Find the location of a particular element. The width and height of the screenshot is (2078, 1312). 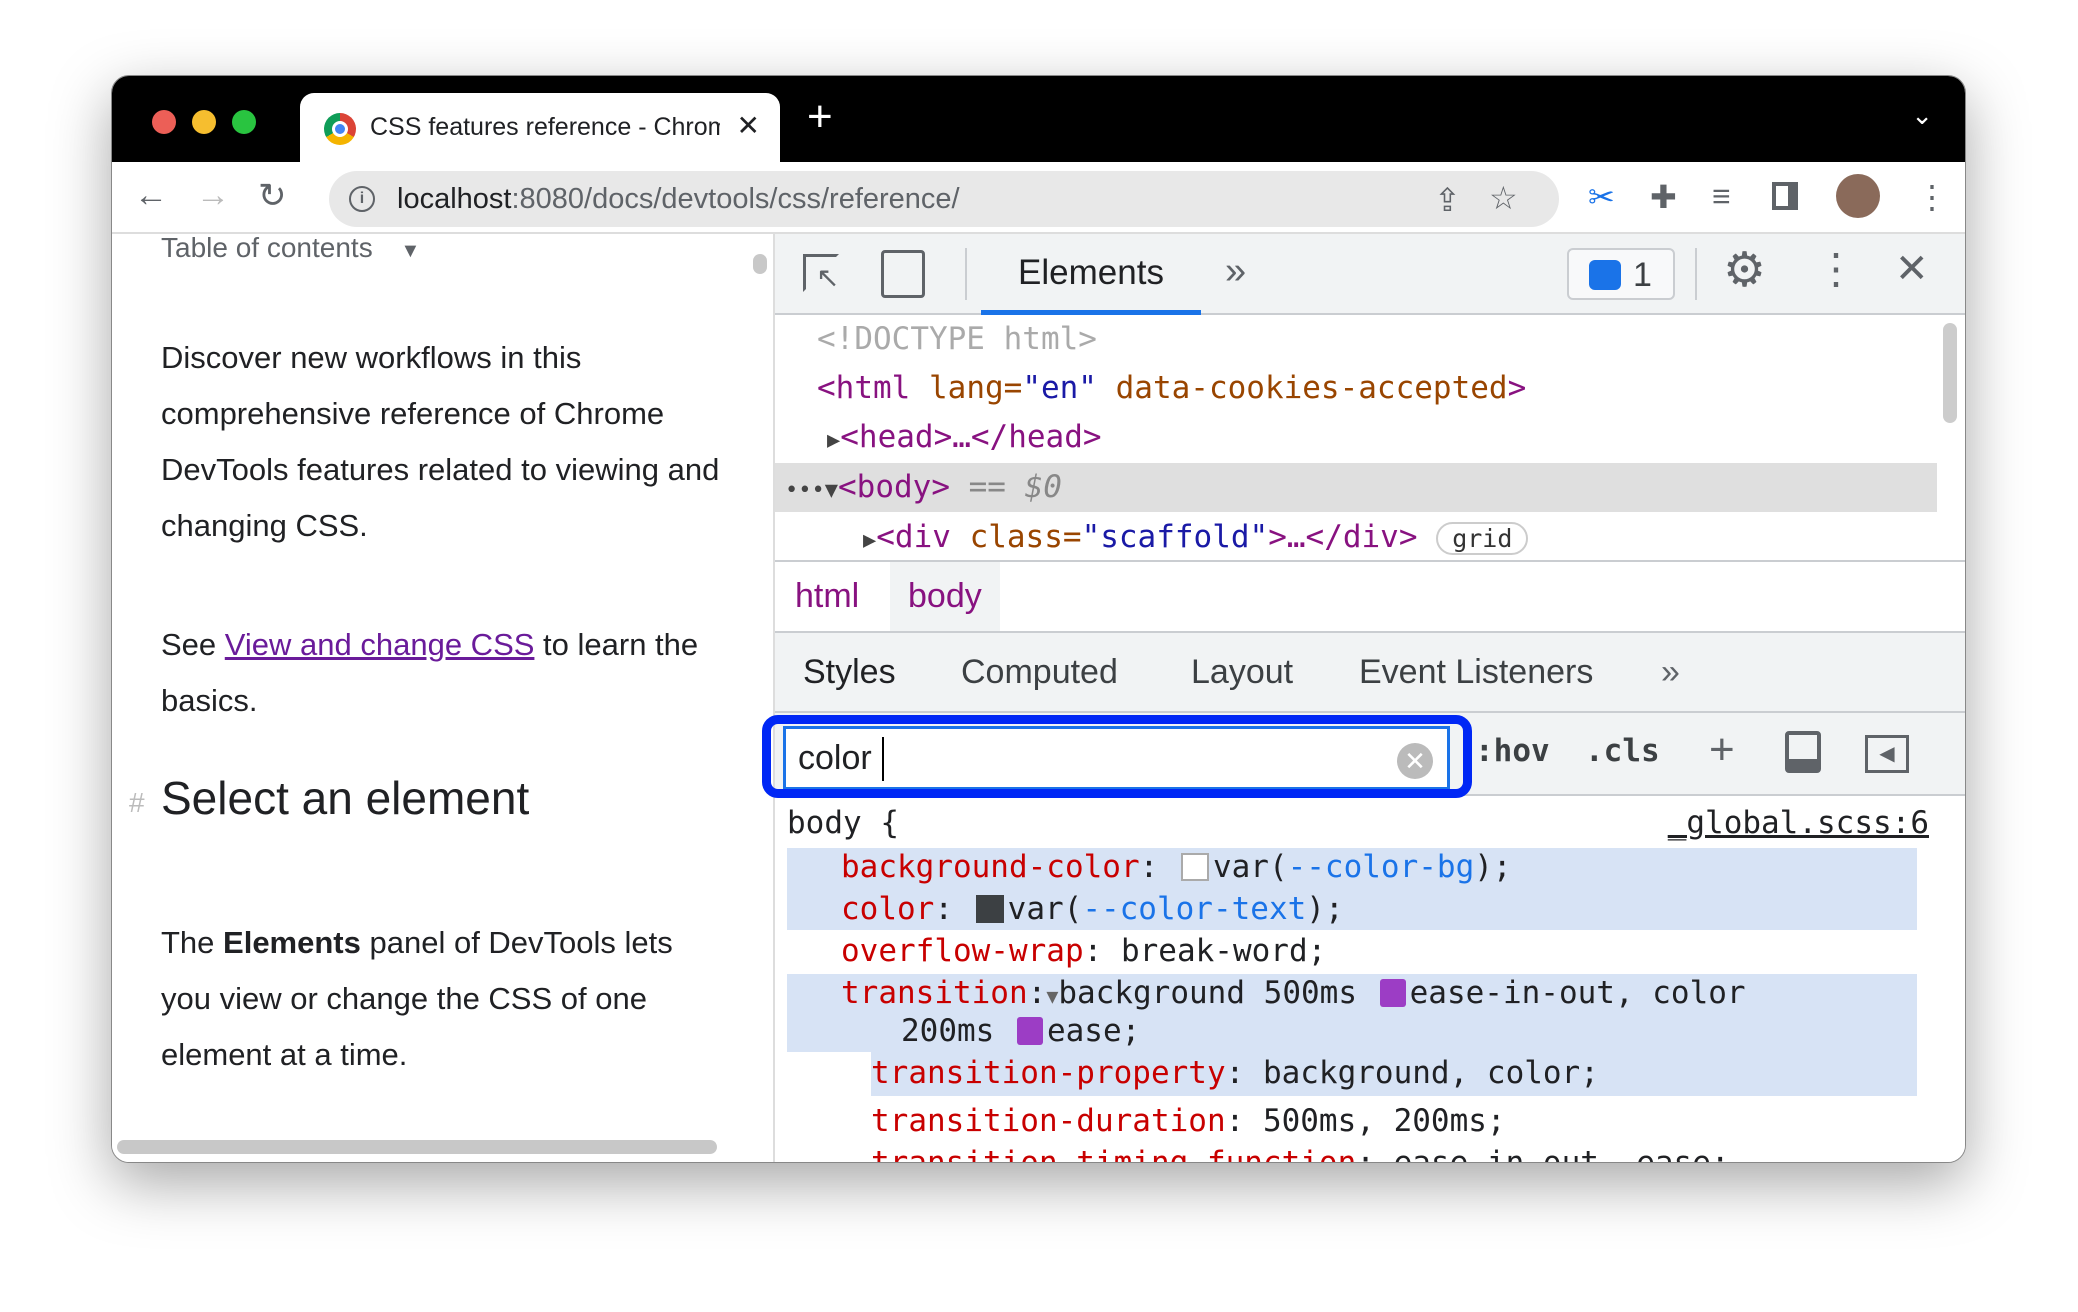

color-swatch-bg is located at coordinates (1194, 867).